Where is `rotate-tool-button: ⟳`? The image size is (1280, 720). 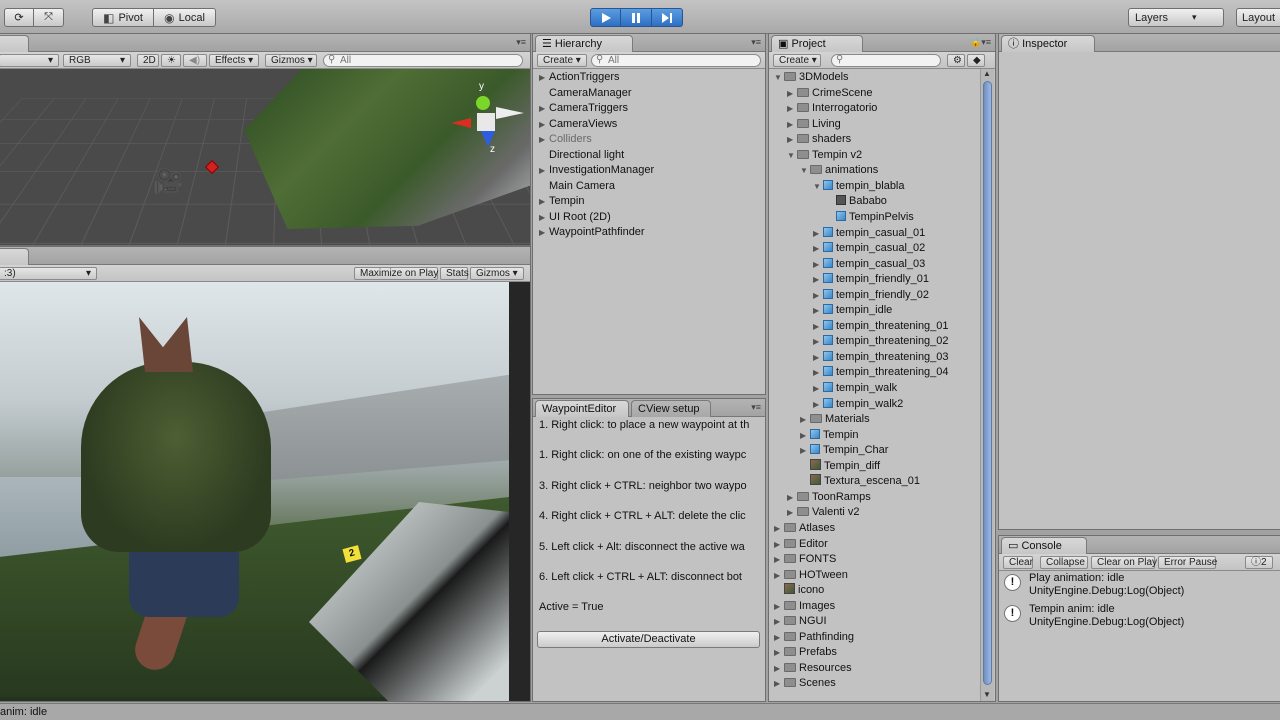 rotate-tool-button: ⟳ is located at coordinates (19, 17).